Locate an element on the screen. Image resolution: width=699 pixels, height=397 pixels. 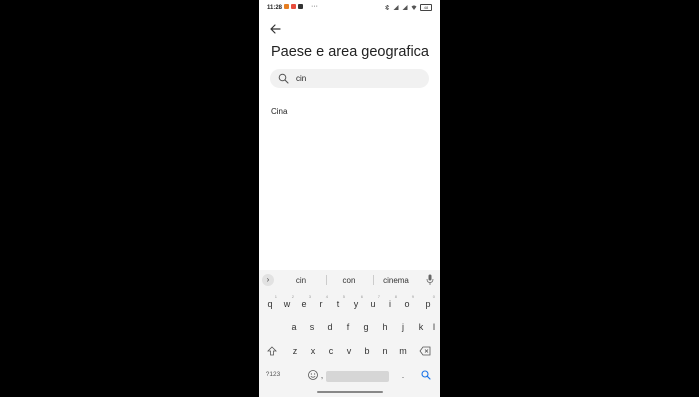
key-p: p0 is located at coordinates (428, 303).